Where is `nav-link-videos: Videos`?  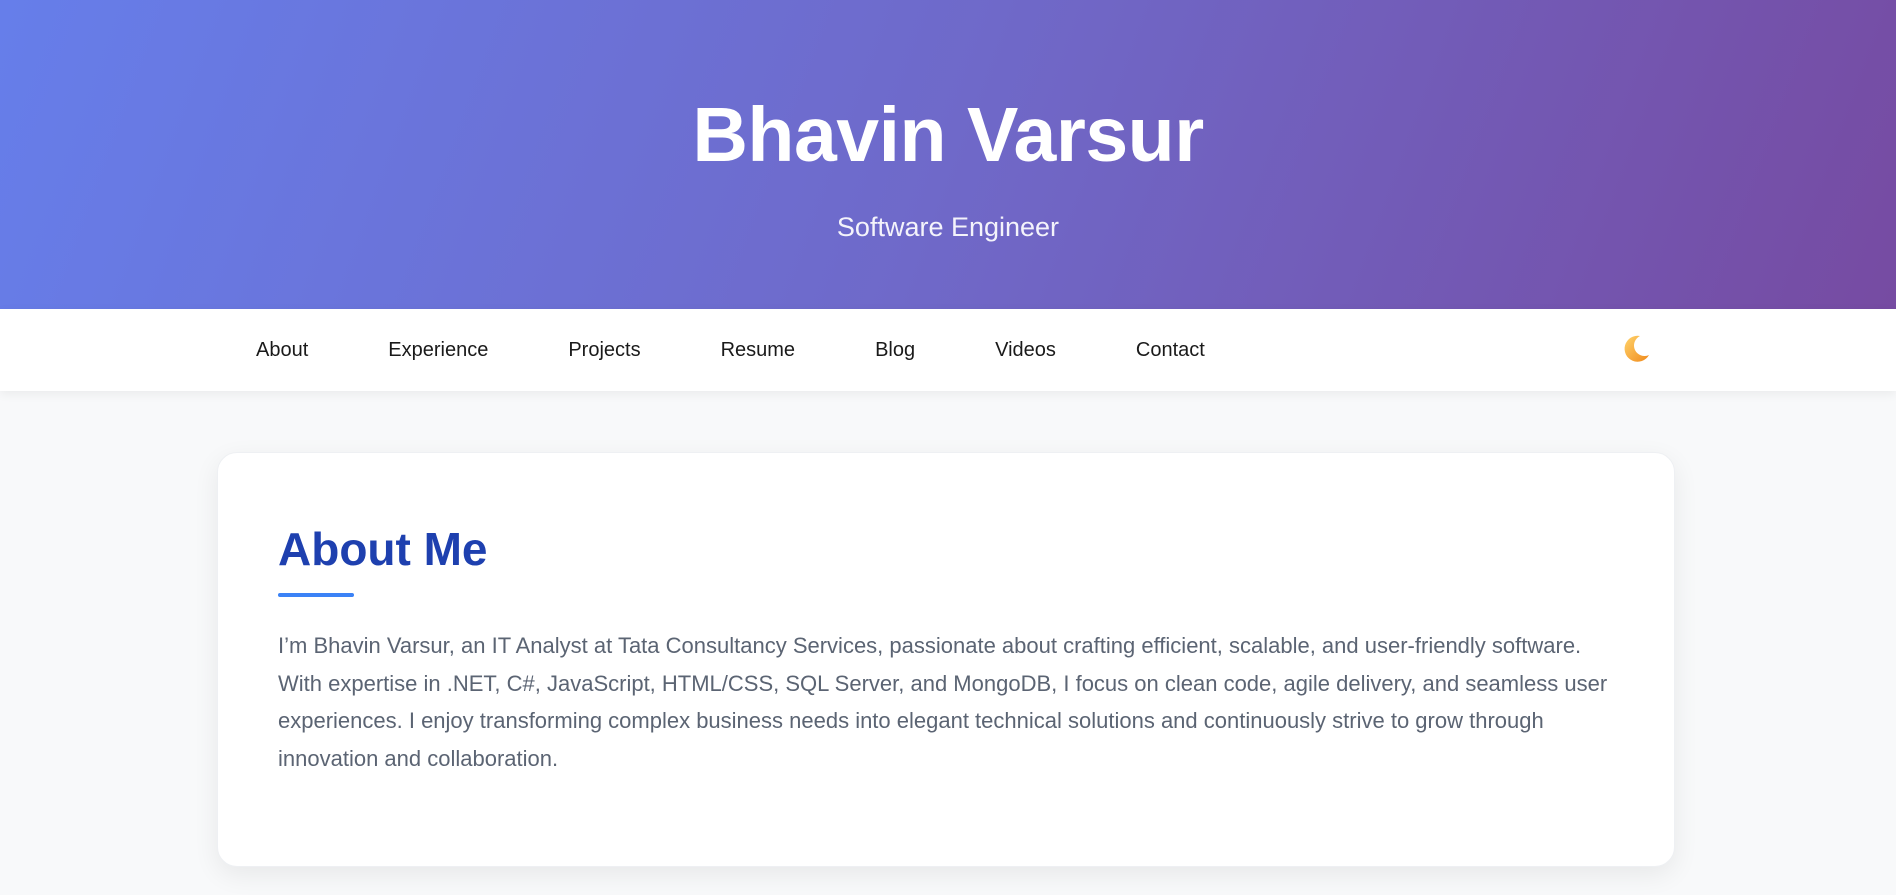
nav-link-videos: Videos is located at coordinates (1025, 350).